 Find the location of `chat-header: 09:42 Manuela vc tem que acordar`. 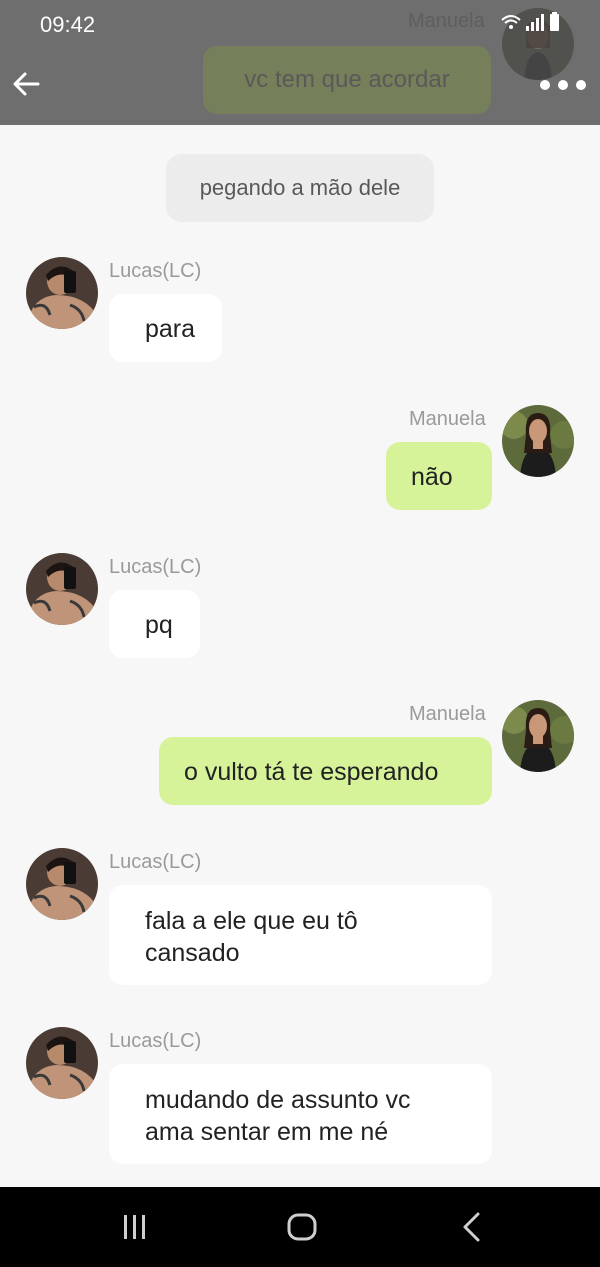

chat-header: 09:42 Manuela vc tem que acordar is located at coordinates (300, 62).